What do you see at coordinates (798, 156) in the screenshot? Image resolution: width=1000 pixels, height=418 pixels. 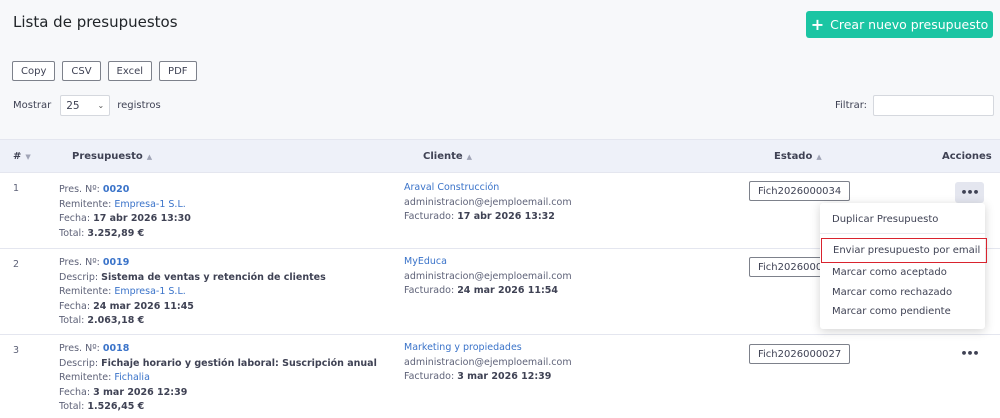 I see `column-header-estado: Estado ▲︎` at bounding box center [798, 156].